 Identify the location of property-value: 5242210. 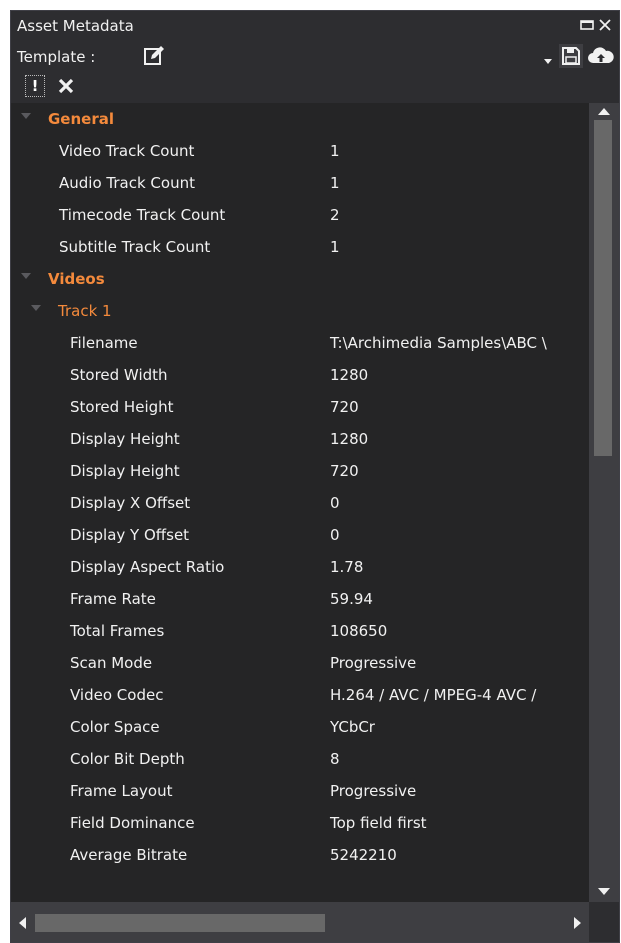
(363, 855).